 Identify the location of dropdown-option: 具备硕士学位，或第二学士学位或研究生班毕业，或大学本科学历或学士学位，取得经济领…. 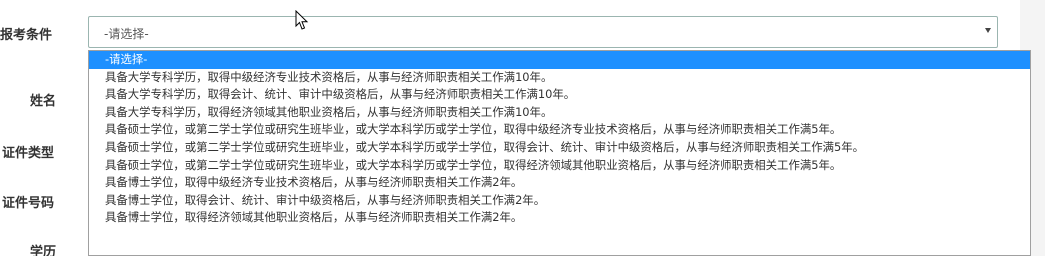
(559, 166).